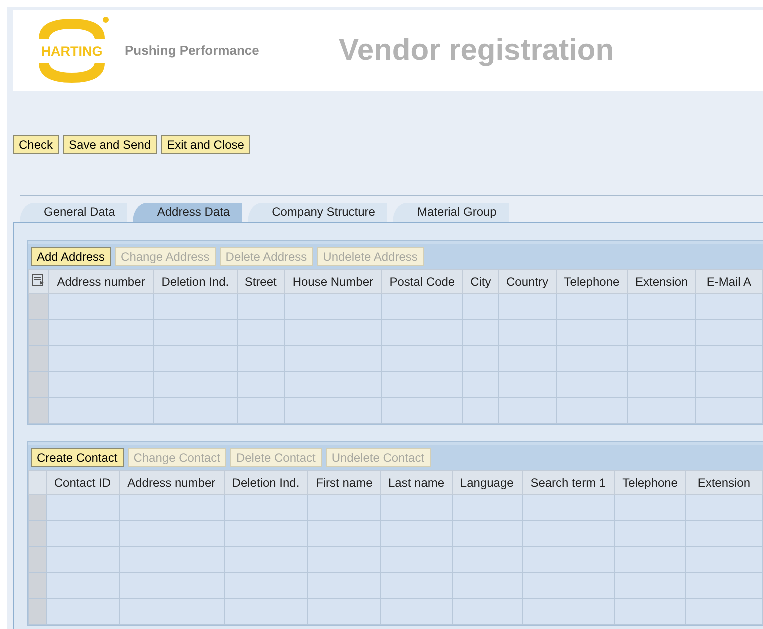 This screenshot has width=763, height=629. What do you see at coordinates (480, 282) in the screenshot?
I see `column-header: City` at bounding box center [480, 282].